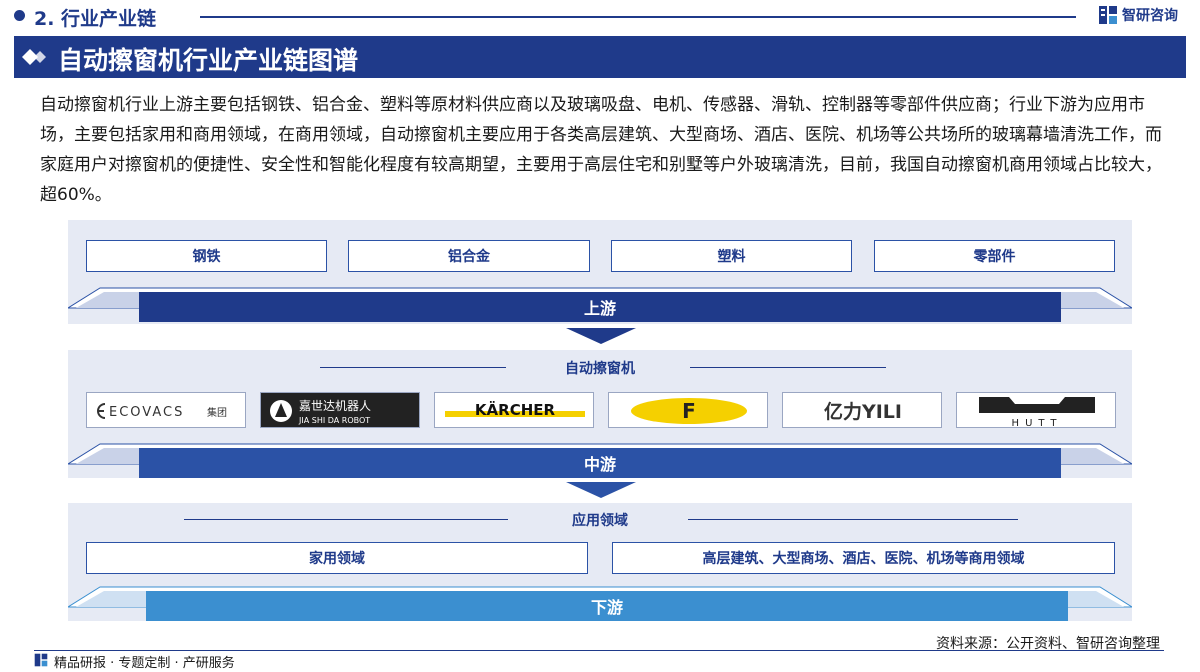 Image resolution: width=1200 pixels, height=672 pixels. What do you see at coordinates (335, 406) in the screenshot?
I see `jiashida-text-cn: 嘉世达机器人` at bounding box center [335, 406].